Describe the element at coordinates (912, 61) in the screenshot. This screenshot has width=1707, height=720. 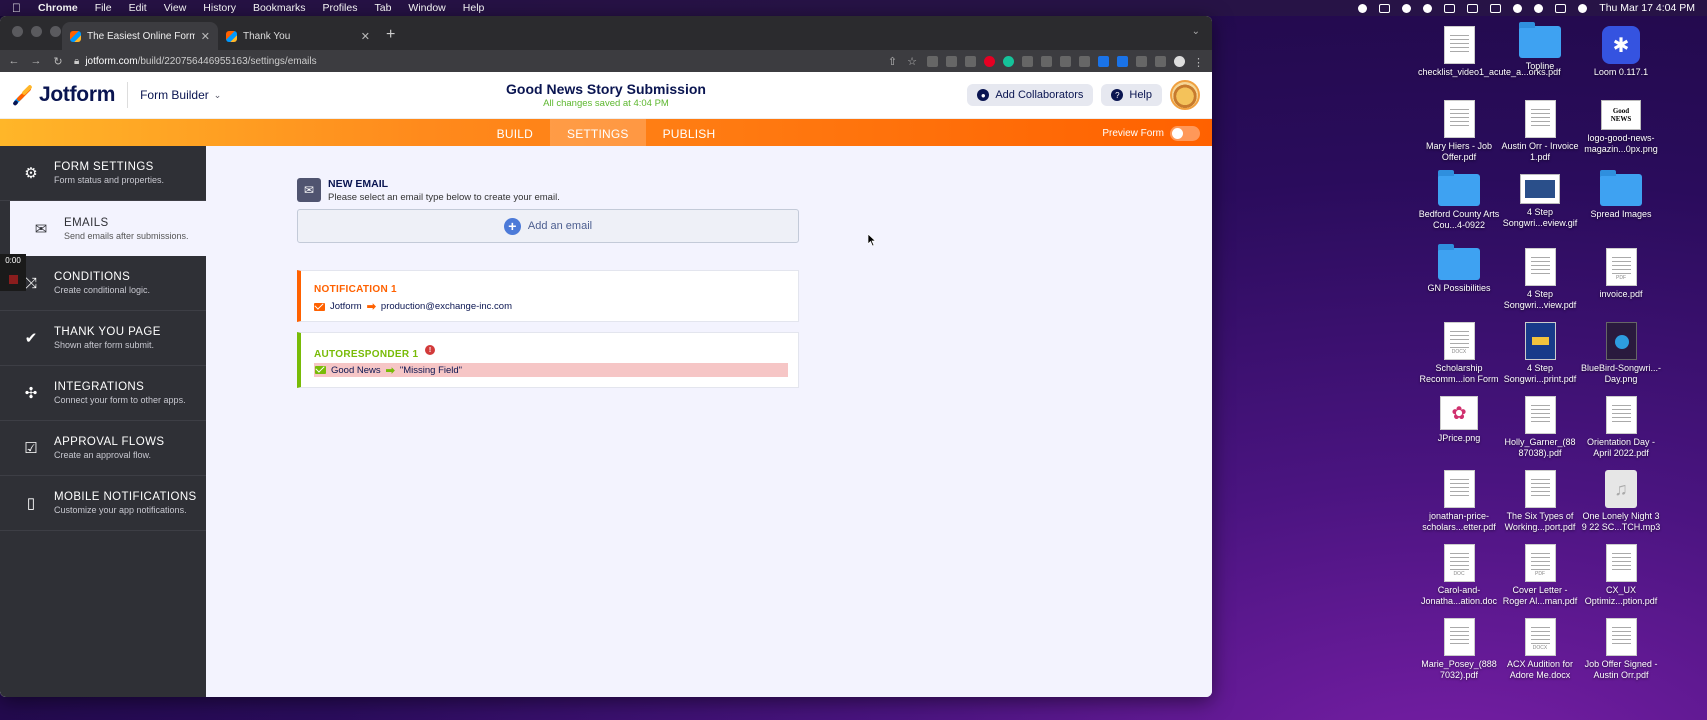
I see `bookmark-star-icon: ☆` at that location.